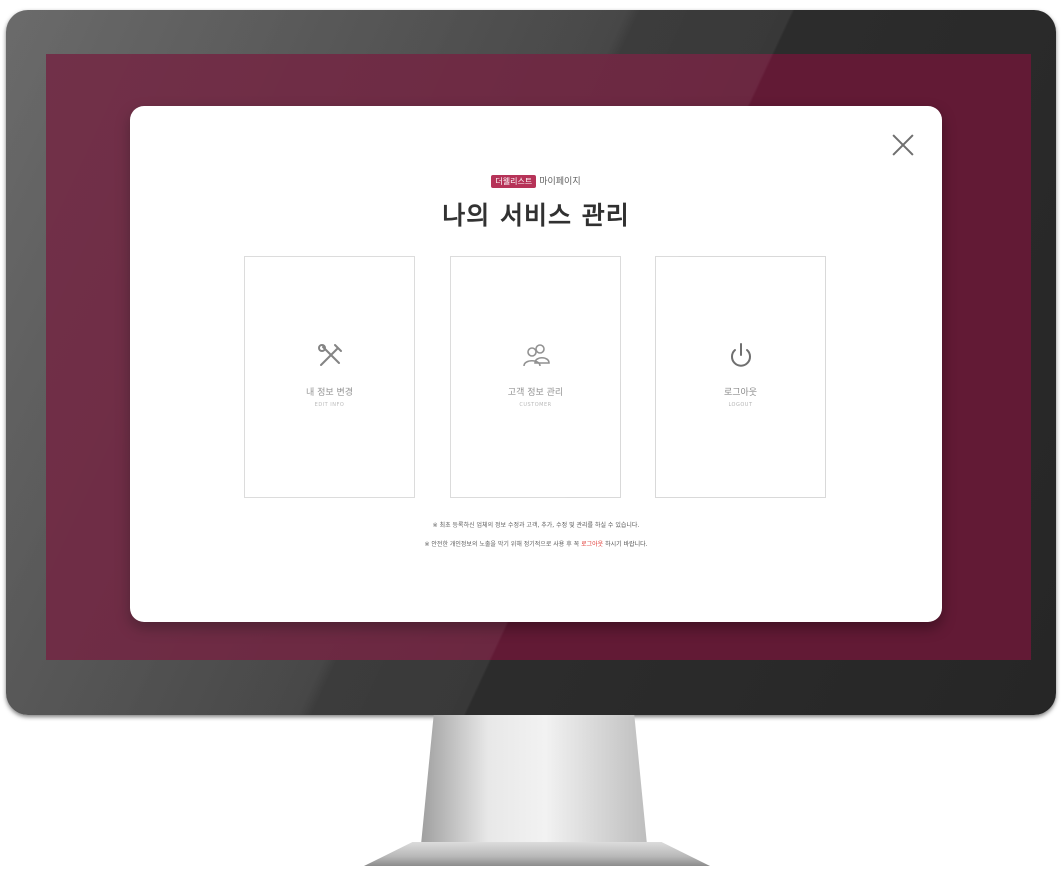 The height and width of the screenshot is (874, 1061). What do you see at coordinates (503, 544) in the screenshot?
I see `notice-text: ※ 안전한 개인정보의 노출을 막기 위해 정기적으로 사용 후 꼭` at bounding box center [503, 544].